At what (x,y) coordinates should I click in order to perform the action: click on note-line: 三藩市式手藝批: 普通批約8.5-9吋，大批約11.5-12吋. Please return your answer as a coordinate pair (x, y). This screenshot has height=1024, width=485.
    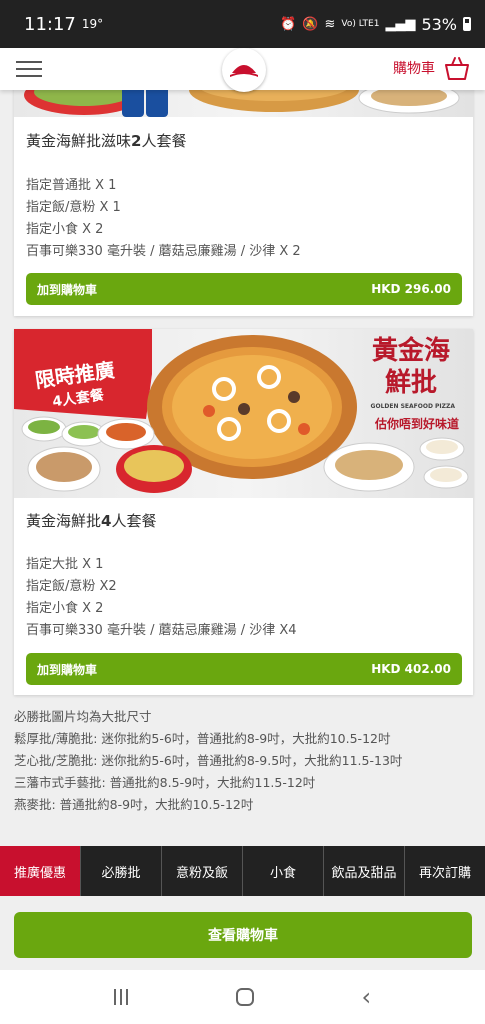
    Looking at the image, I should click on (165, 782).